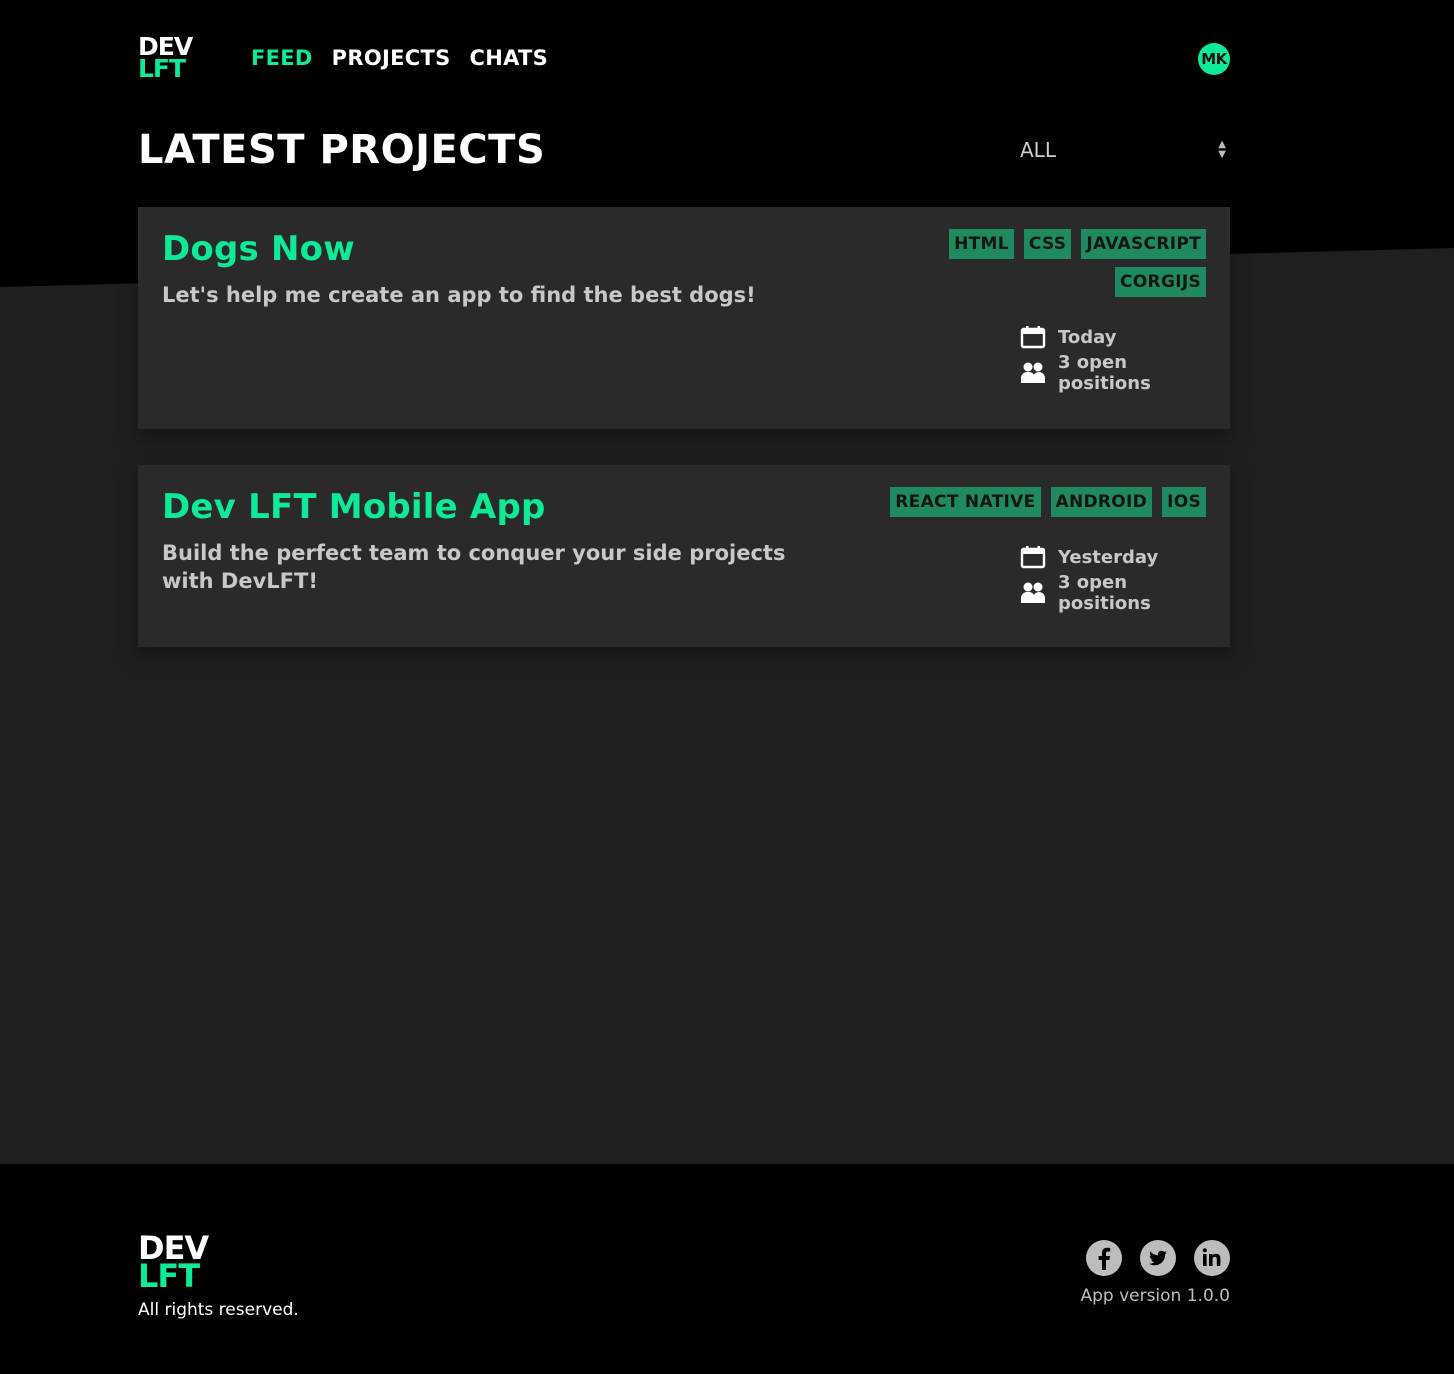 The image size is (1454, 1374). Describe the element at coordinates (981, 244) in the screenshot. I see `tag: HTML` at that location.